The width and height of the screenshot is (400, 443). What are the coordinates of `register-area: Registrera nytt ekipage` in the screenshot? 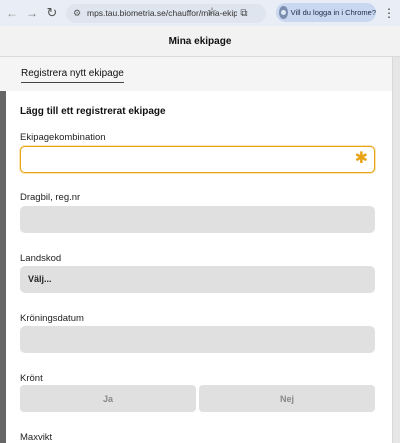 It's located at (196, 74).